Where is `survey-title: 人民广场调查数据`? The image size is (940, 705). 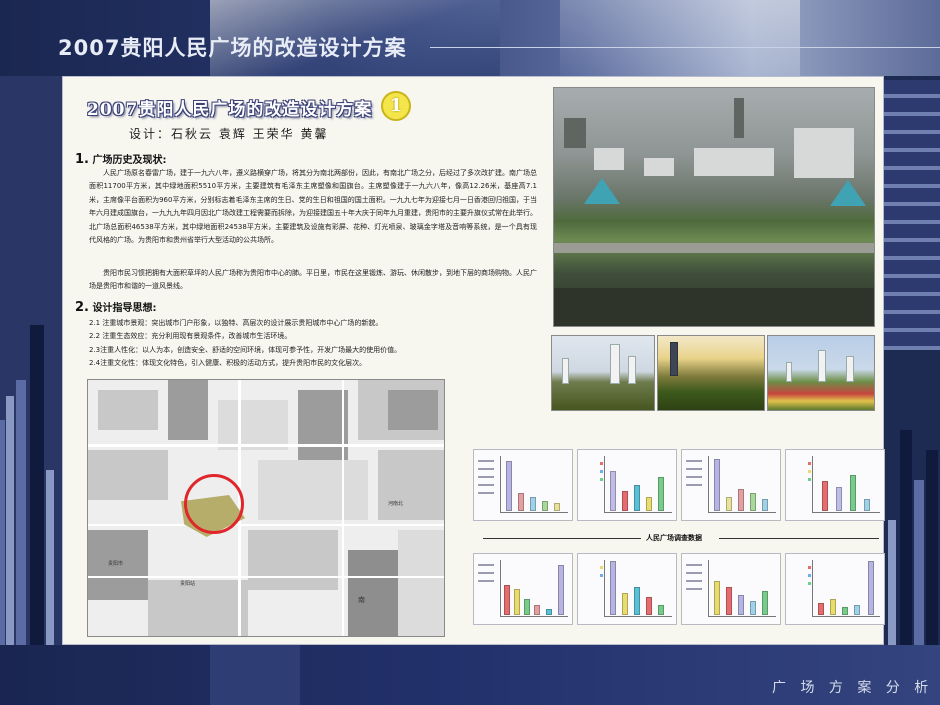 survey-title: 人民广场调查数据 is located at coordinates (674, 538).